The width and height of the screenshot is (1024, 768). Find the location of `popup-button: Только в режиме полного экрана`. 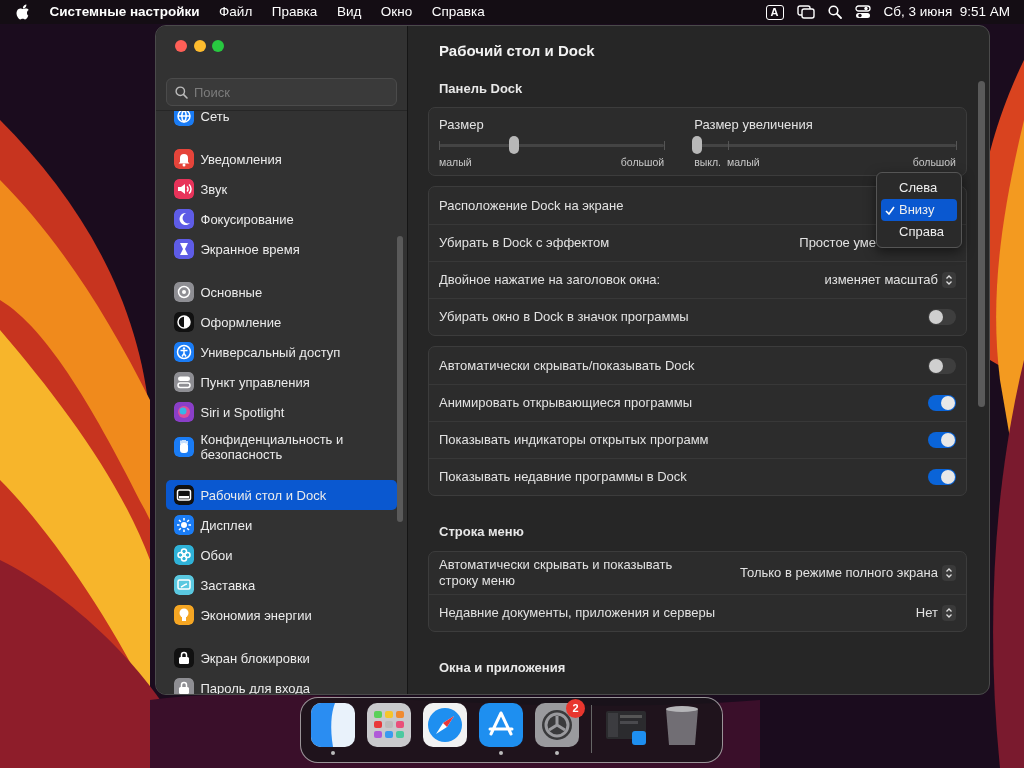

popup-button: Только в режиме полного экрана is located at coordinates (848, 572).